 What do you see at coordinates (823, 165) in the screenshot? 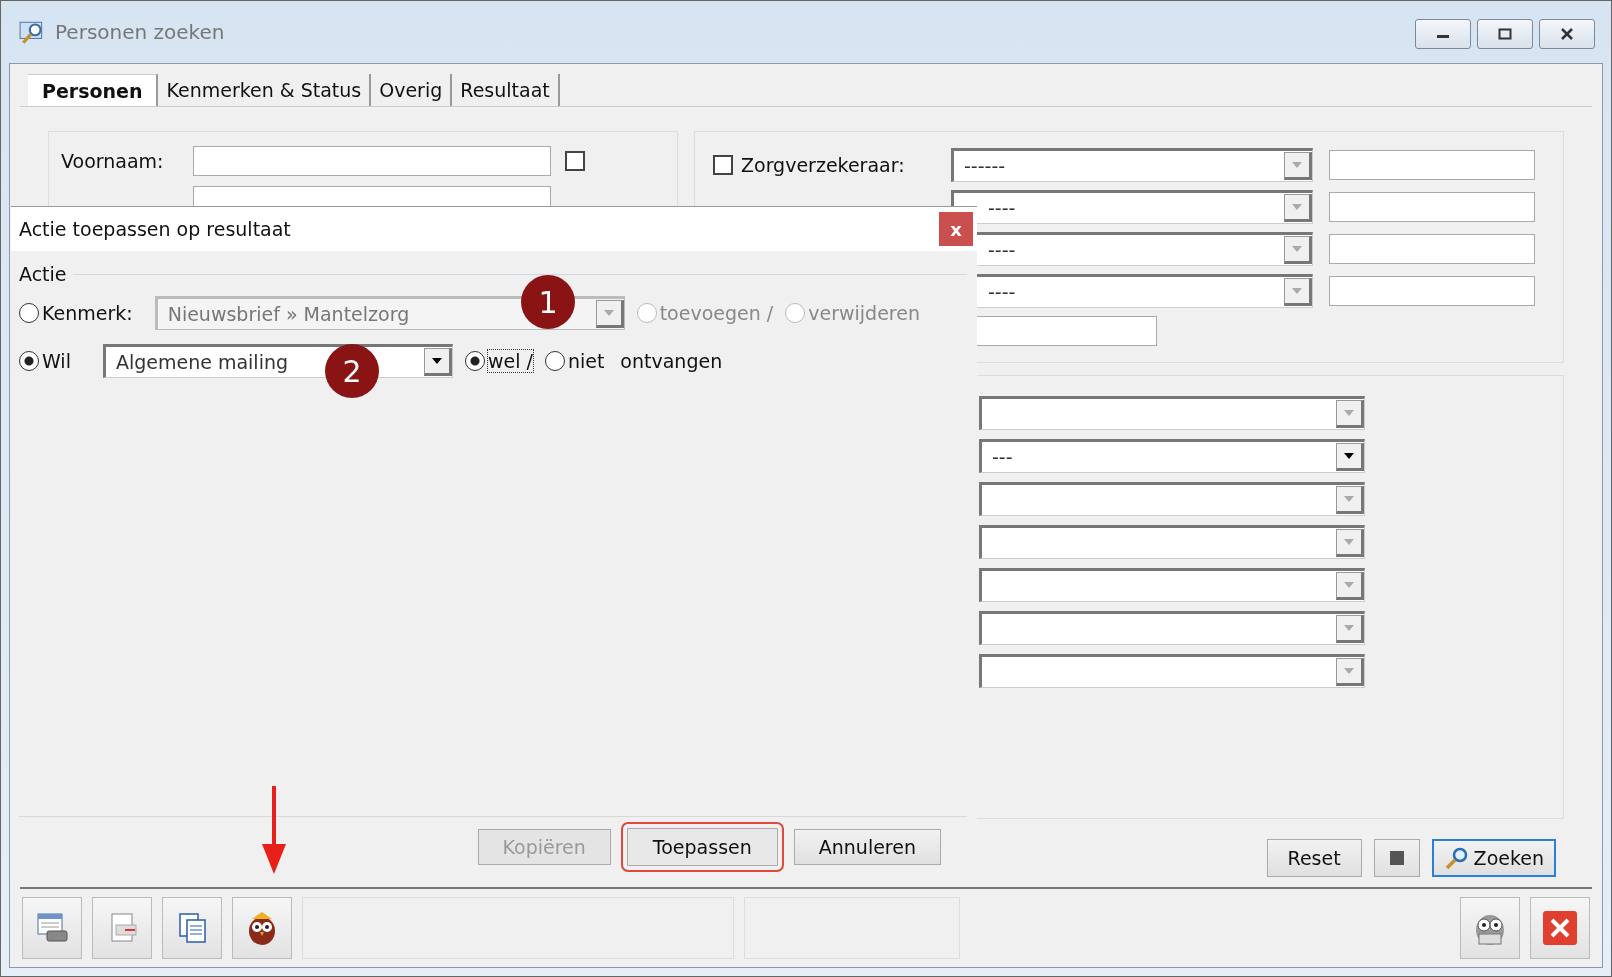
I see `field-label: Zorgverzekeraar:` at bounding box center [823, 165].